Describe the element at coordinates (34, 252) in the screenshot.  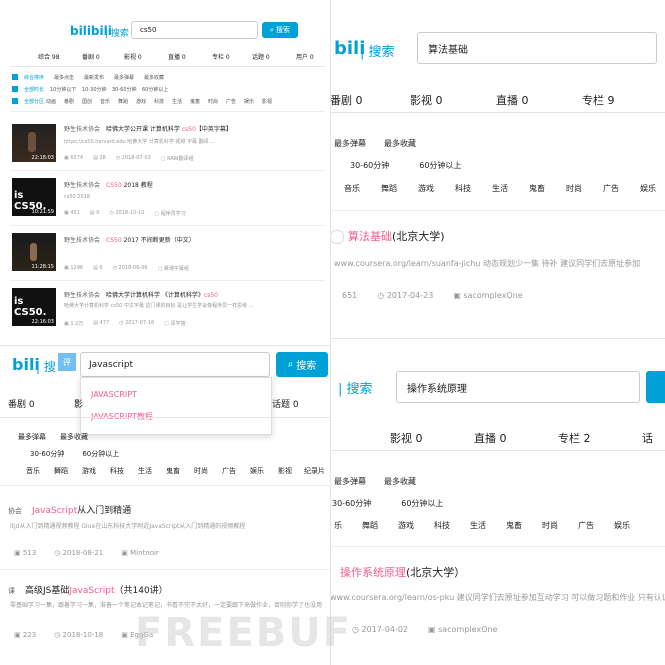
I see `video-thumbnail: 11:28:15` at that location.